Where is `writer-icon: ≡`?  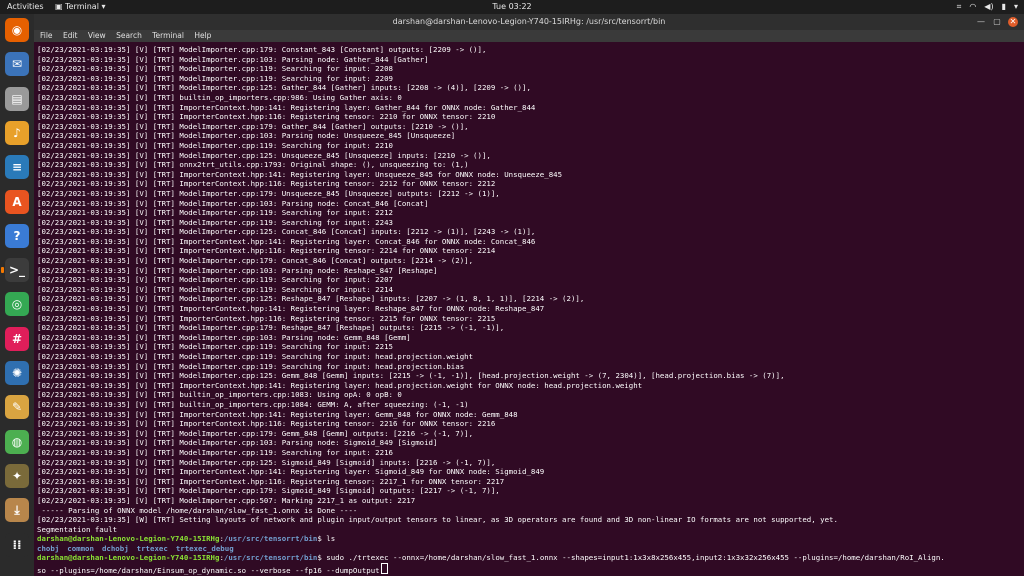 writer-icon: ≡ is located at coordinates (17, 167).